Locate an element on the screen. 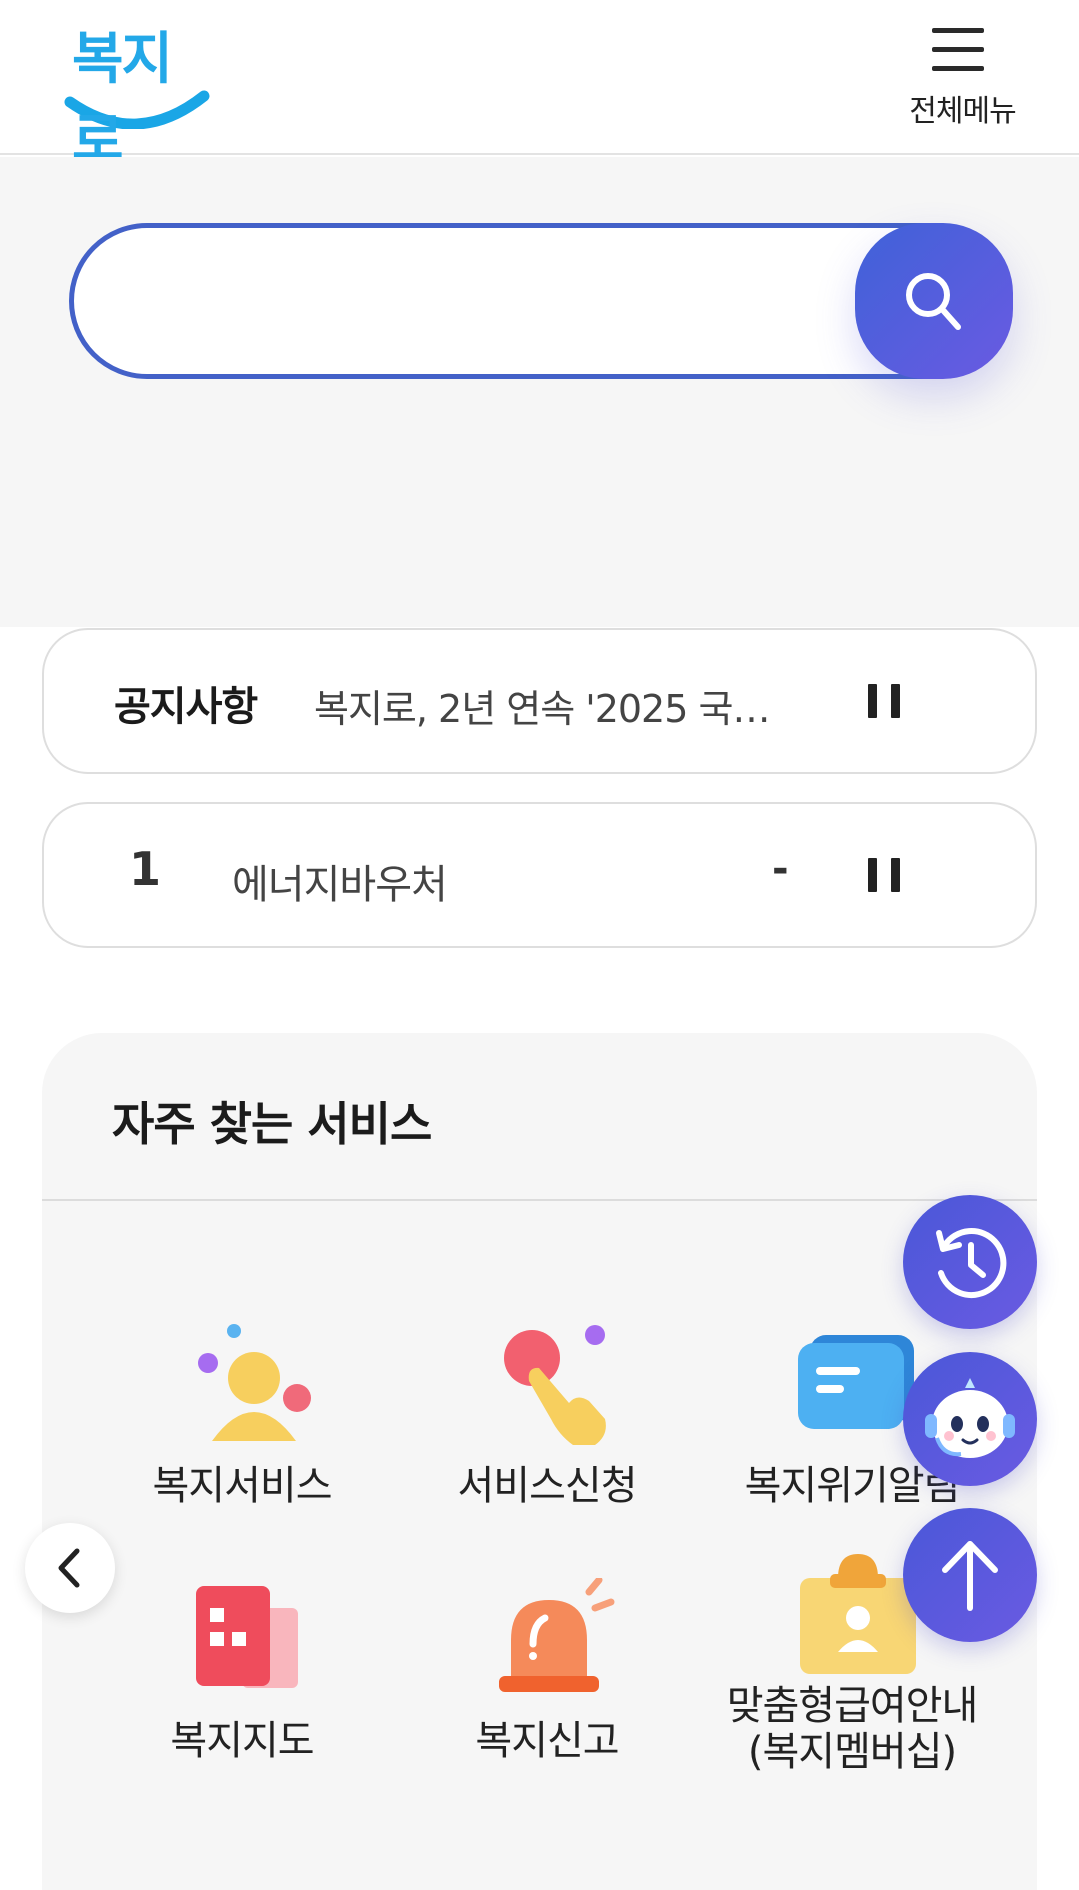  service-label: 복지신고 is located at coordinates (547, 1741).